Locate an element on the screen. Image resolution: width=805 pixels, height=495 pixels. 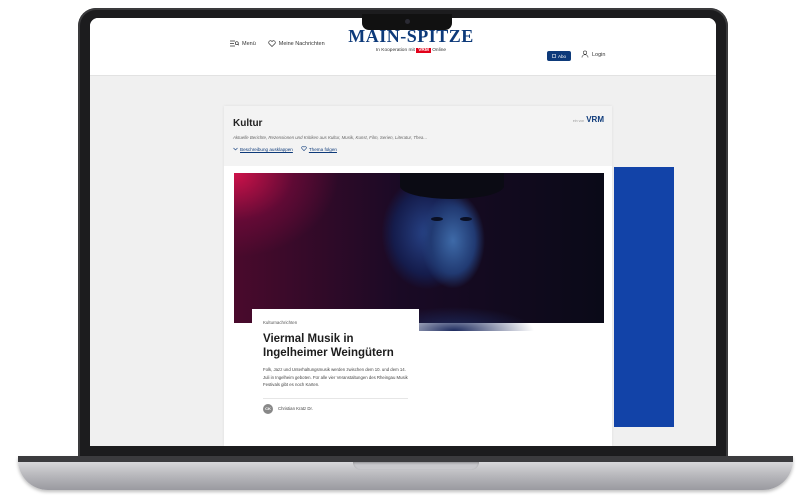
section-actions: Beschreibung ausklappen Thema folgen is located at coordinates (285, 149).